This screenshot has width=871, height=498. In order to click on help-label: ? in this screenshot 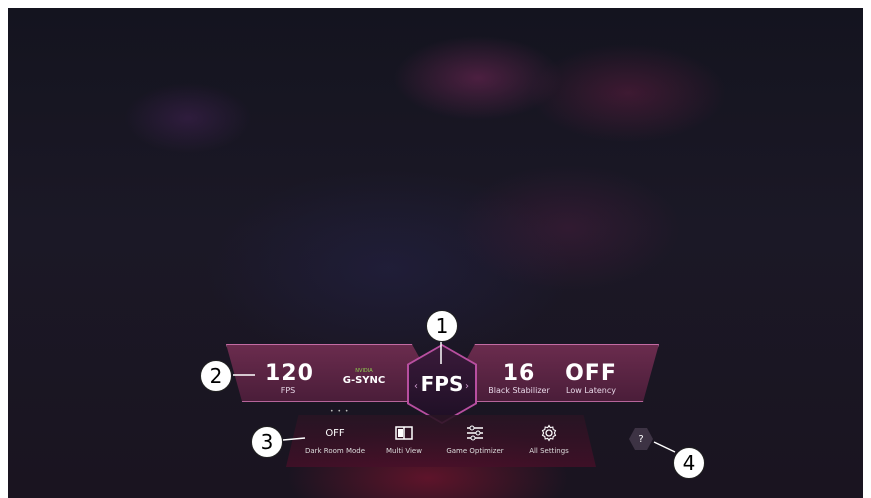, I will do `click(641, 439)`.